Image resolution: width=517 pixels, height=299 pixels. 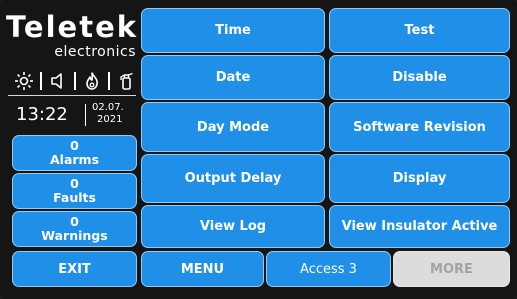 I want to click on warnings-label: Warnings, so click(x=74, y=235).